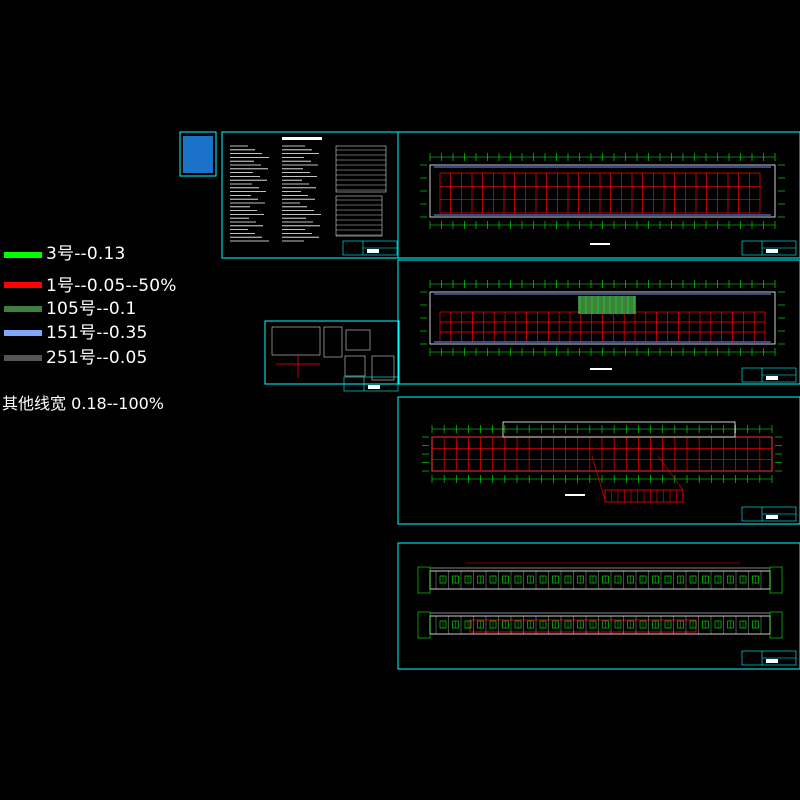 The width and height of the screenshot is (800, 800). I want to click on elevation-content, so click(607, 614).